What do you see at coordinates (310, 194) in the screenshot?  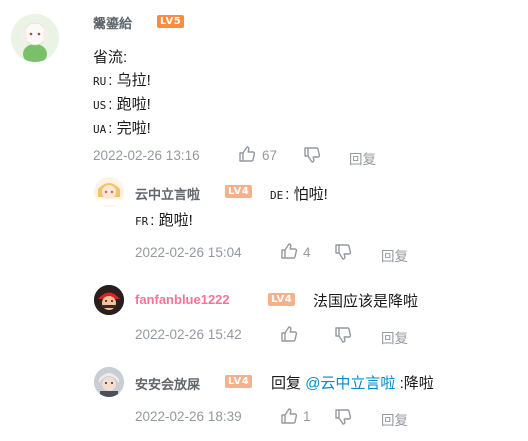 I see `comment-text: 怕啦!` at bounding box center [310, 194].